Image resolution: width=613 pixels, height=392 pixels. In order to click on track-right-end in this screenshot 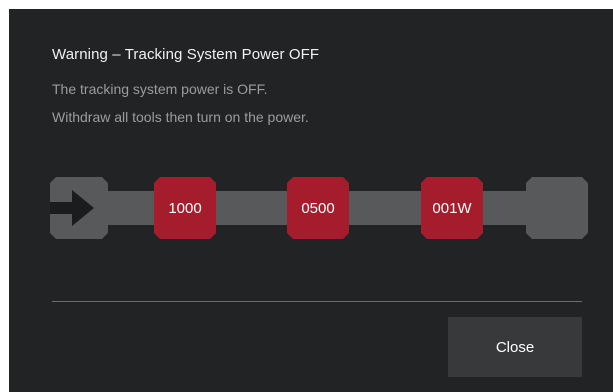, I will do `click(557, 208)`.